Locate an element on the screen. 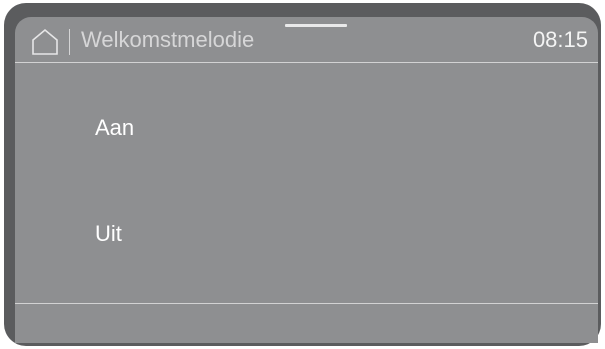 The width and height of the screenshot is (605, 349). clock-time: 08:15 is located at coordinates (560, 39).